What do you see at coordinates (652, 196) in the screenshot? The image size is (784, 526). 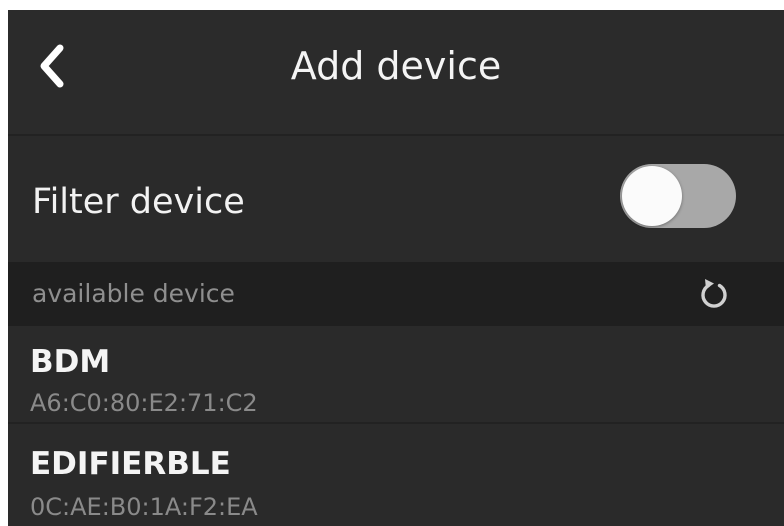 I see `toggle-knob` at bounding box center [652, 196].